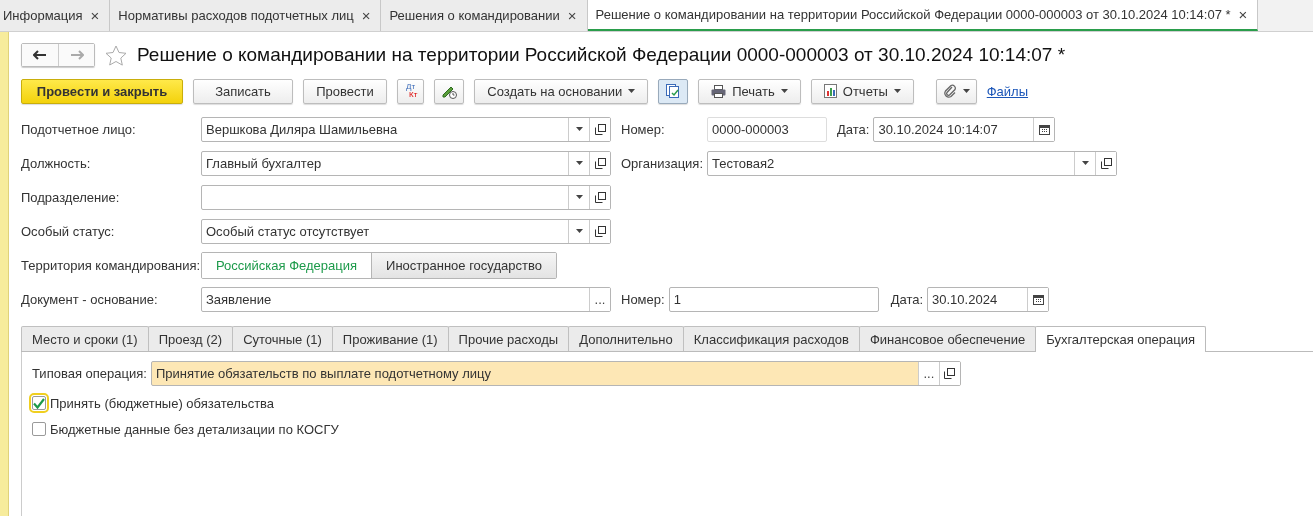 The image size is (1313, 516). What do you see at coordinates (406, 163) in the screenshot?
I see `select-field: Главный бухгалтер` at bounding box center [406, 163].